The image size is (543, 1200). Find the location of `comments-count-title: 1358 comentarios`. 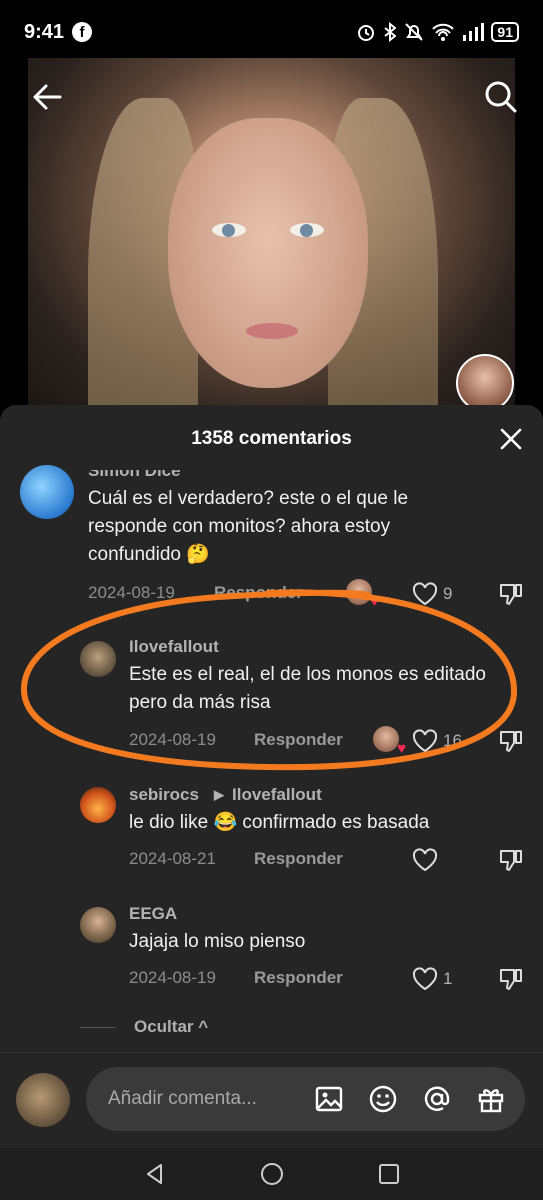

comments-count-title: 1358 comentarios is located at coordinates (271, 438).